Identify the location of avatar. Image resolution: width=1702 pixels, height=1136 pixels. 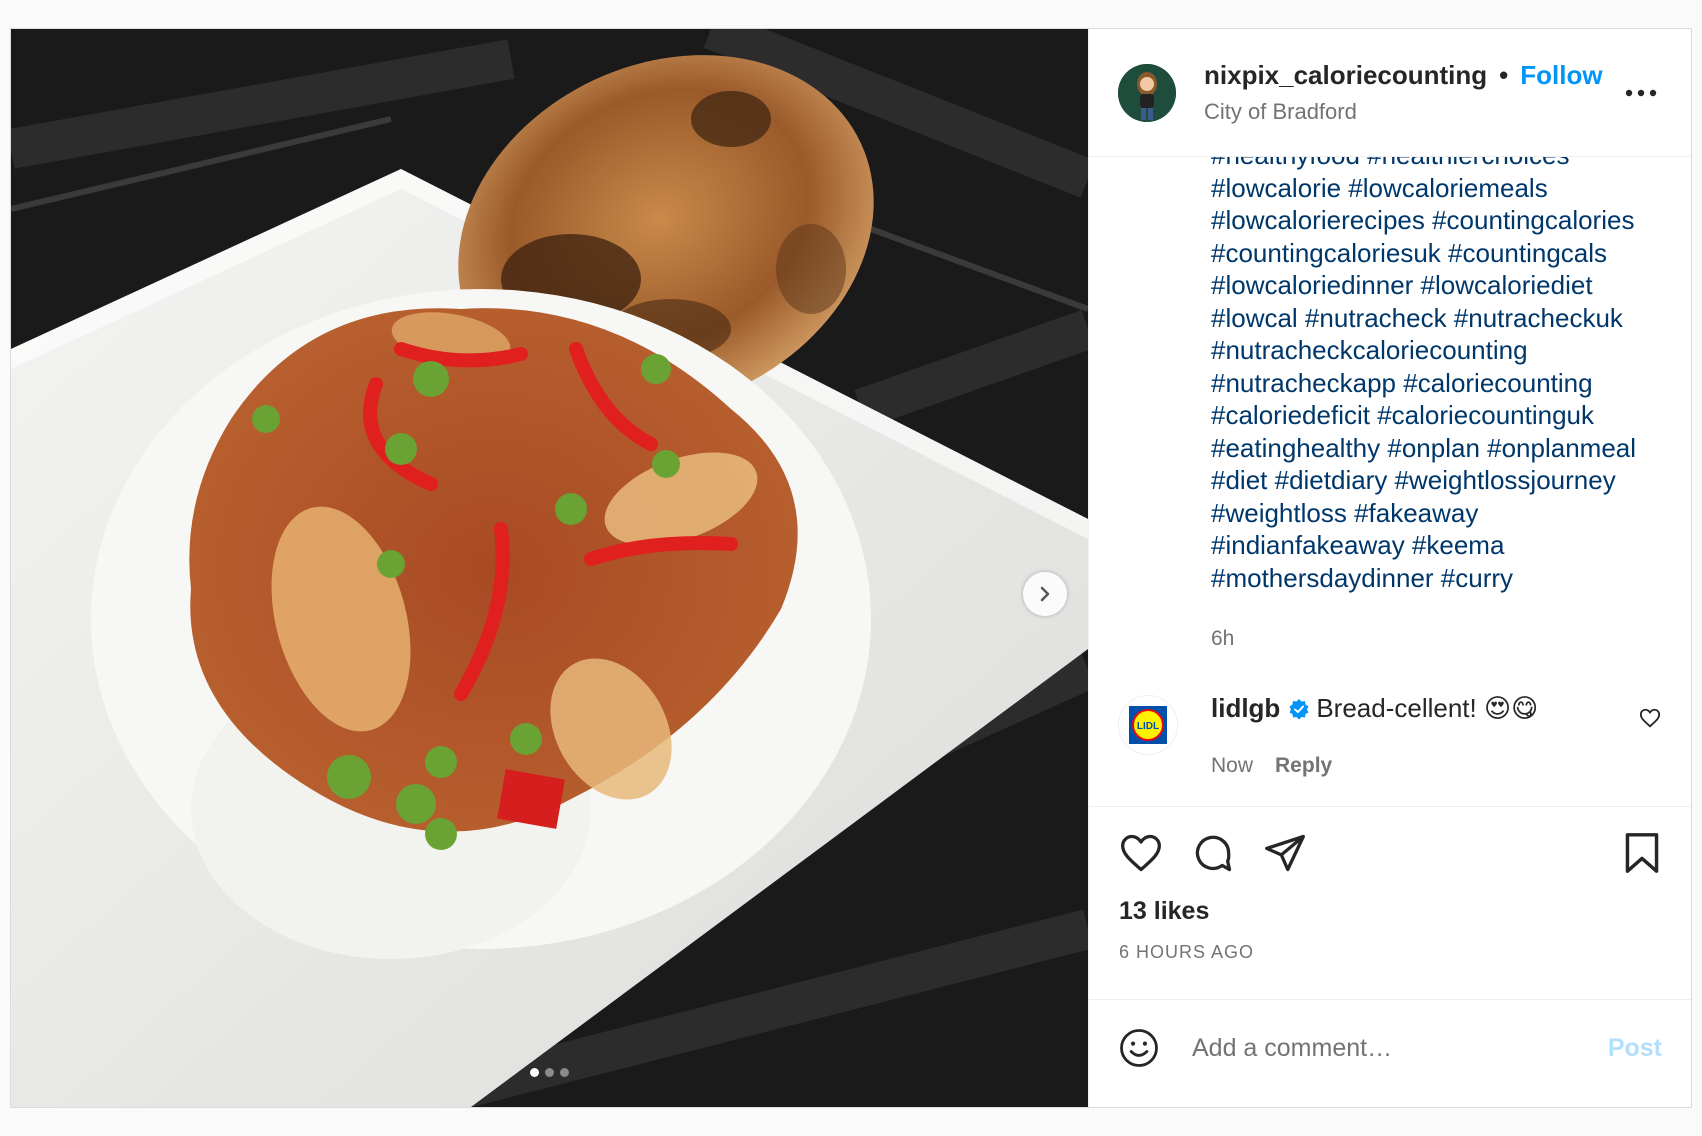
(1147, 92).